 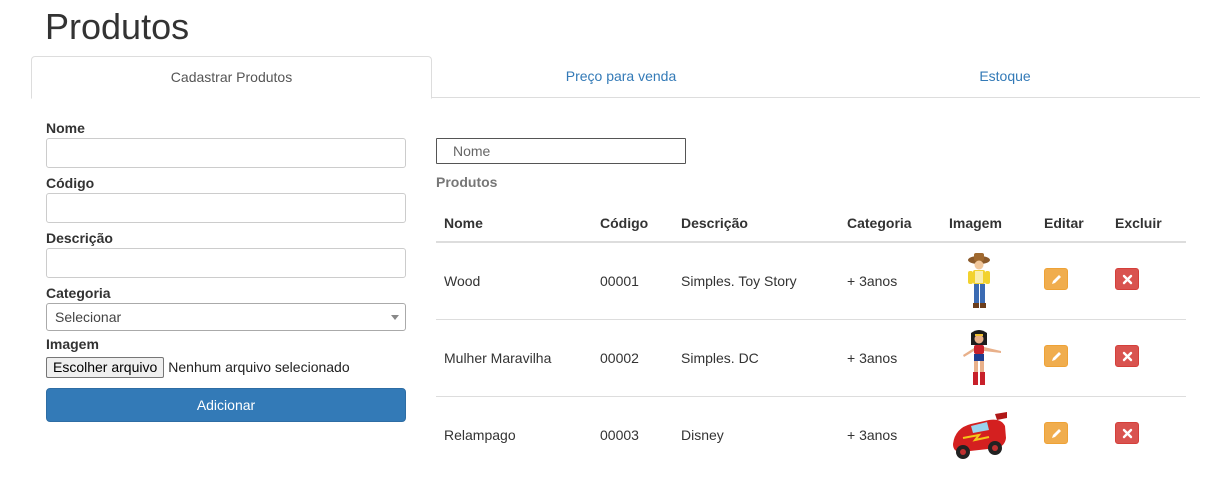 I want to click on wonder-woman-toy-image, so click(x=982, y=357).